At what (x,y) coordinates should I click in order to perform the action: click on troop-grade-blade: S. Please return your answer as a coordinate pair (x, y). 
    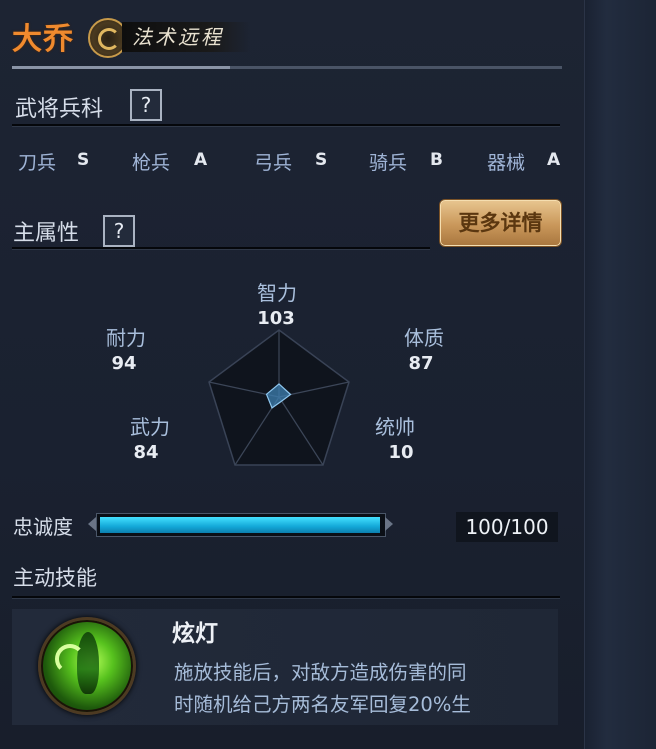
    Looking at the image, I should click on (83, 160).